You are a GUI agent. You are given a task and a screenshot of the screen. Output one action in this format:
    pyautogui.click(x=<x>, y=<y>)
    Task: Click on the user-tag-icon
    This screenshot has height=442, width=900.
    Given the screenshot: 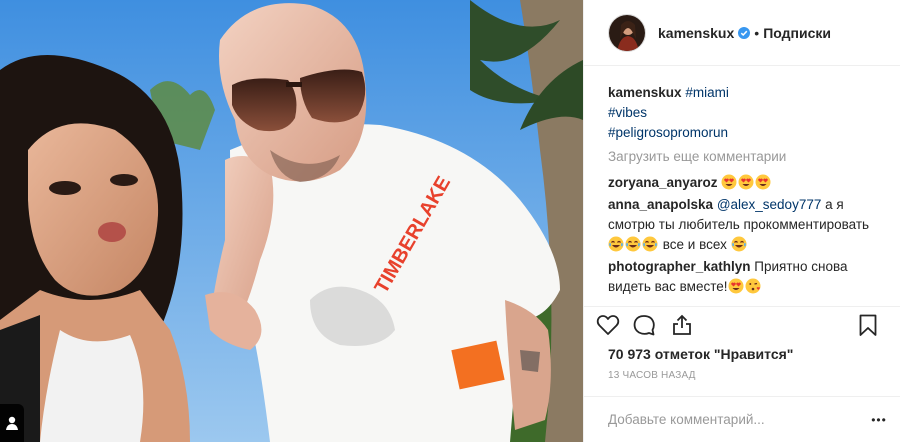 What is the action you would take?
    pyautogui.click(x=12, y=423)
    